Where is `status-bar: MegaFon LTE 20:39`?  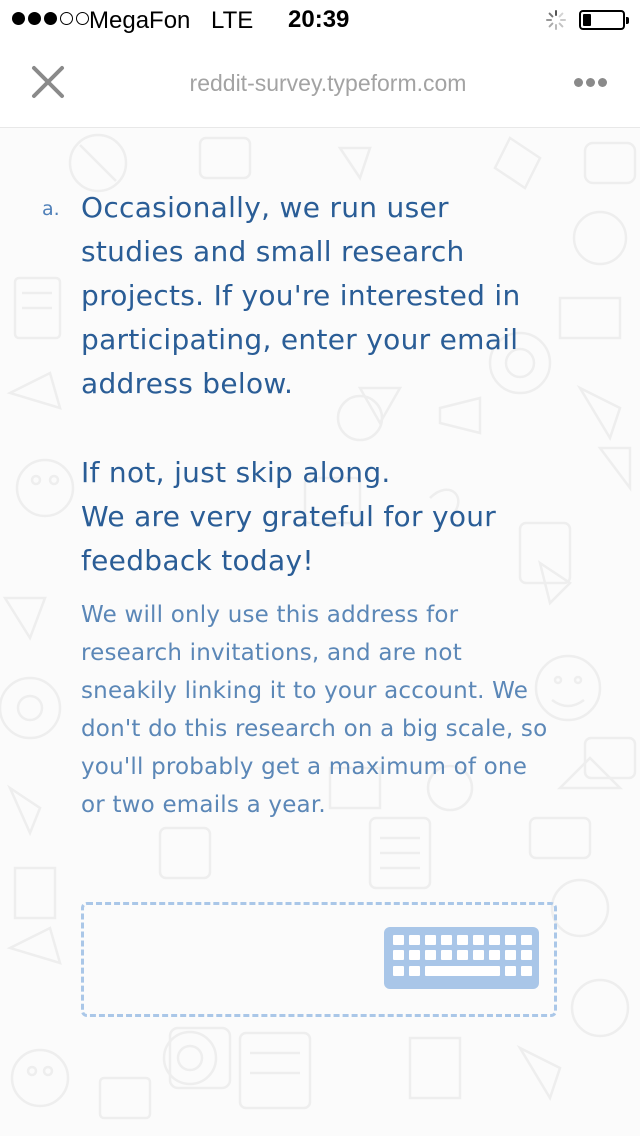 status-bar: MegaFon LTE 20:39 is located at coordinates (320, 20).